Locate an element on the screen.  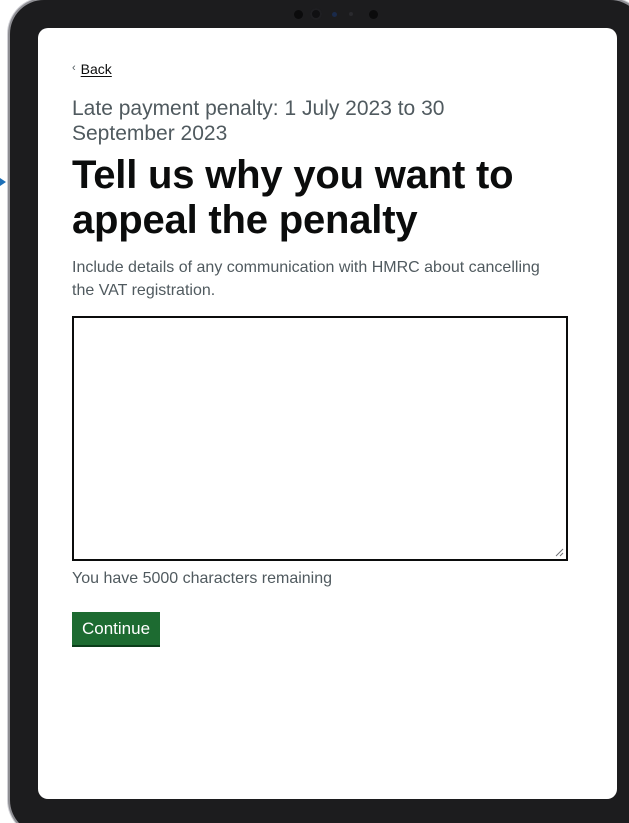
camera-icon is located at coordinates (340, 14).